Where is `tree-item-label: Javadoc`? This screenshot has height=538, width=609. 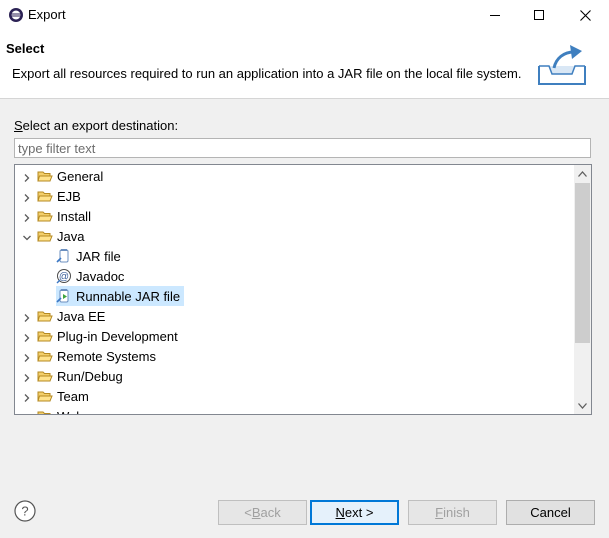 tree-item-label: Javadoc is located at coordinates (100, 276).